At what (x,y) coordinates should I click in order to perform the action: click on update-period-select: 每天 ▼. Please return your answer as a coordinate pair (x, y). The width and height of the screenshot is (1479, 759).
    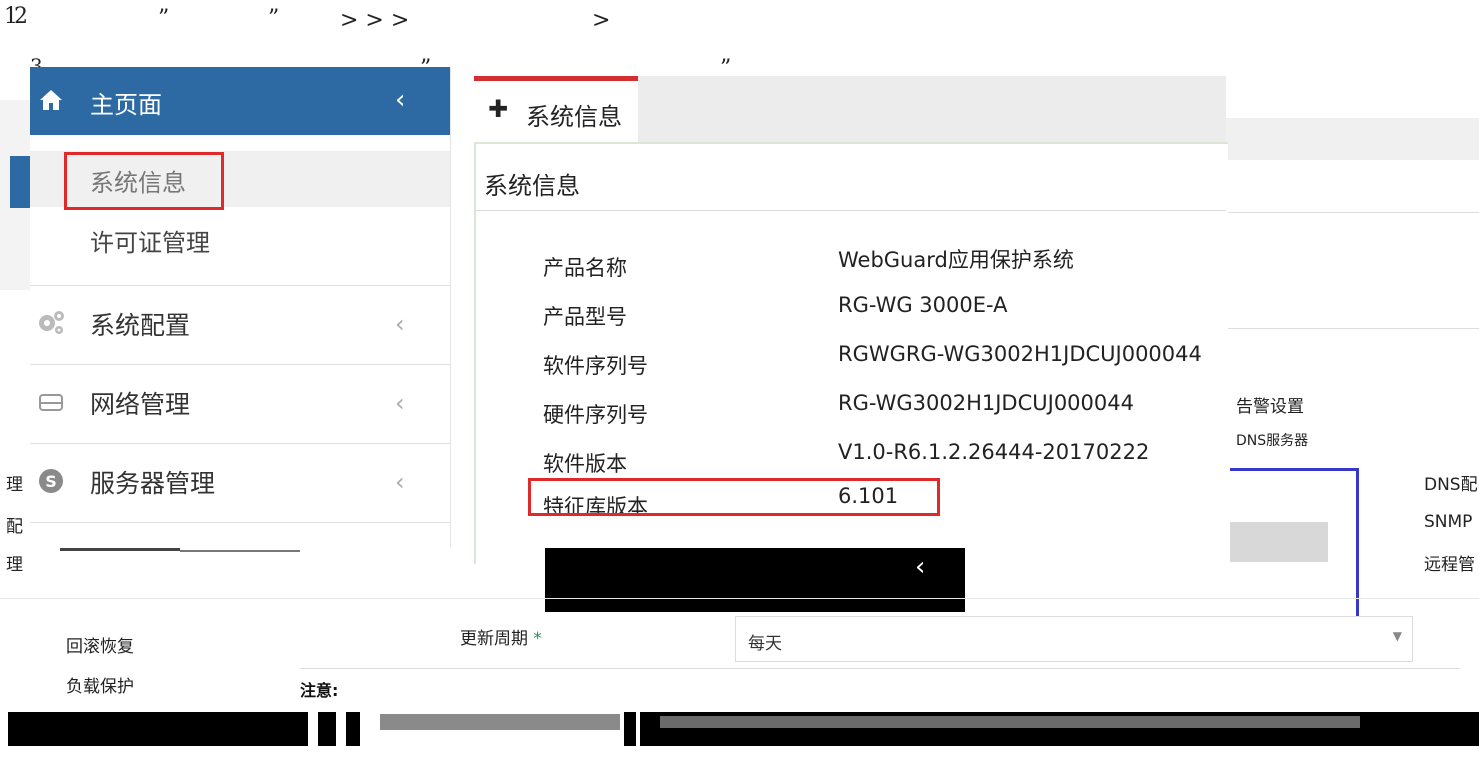
    Looking at the image, I should click on (1074, 639).